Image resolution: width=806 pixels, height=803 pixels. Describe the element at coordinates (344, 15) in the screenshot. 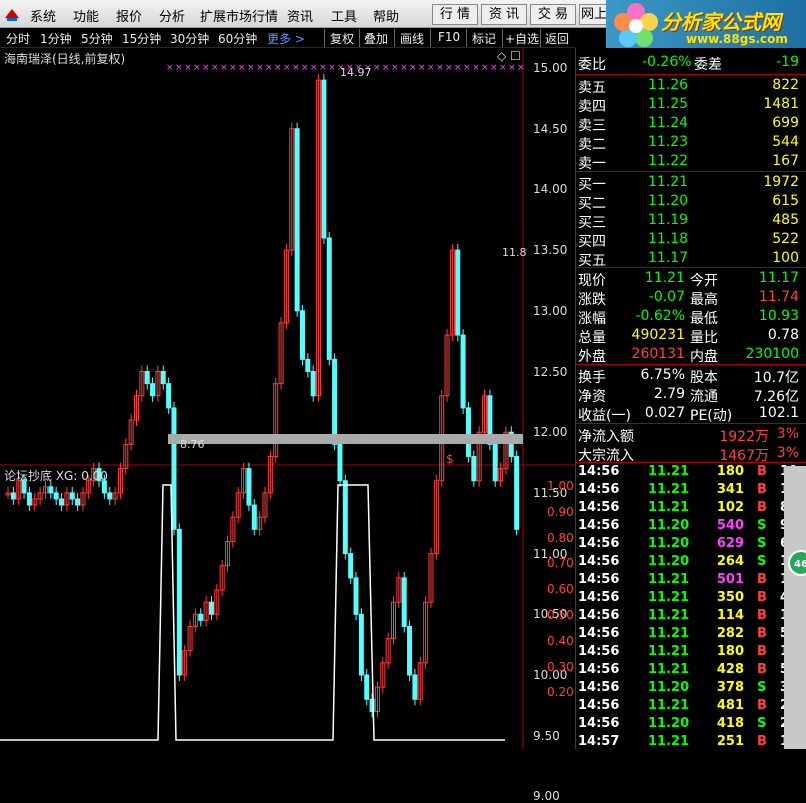

I see `menu-tools: 工具` at that location.